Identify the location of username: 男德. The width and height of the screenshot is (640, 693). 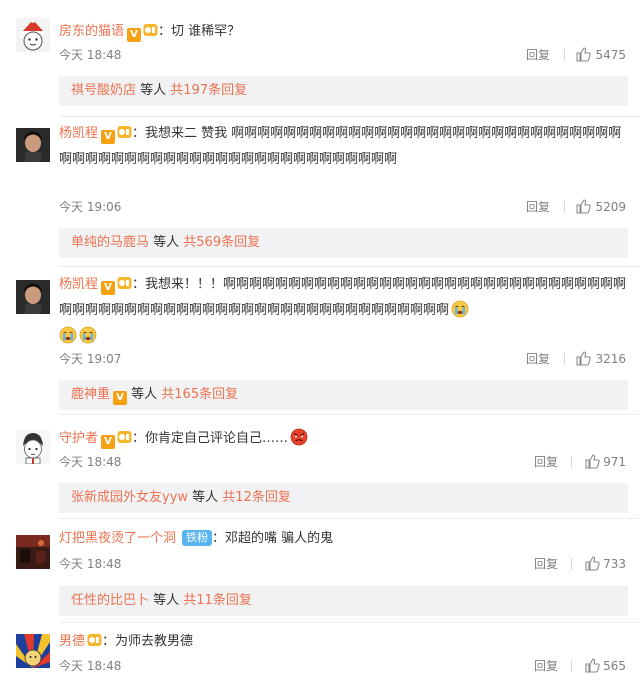
(72, 641).